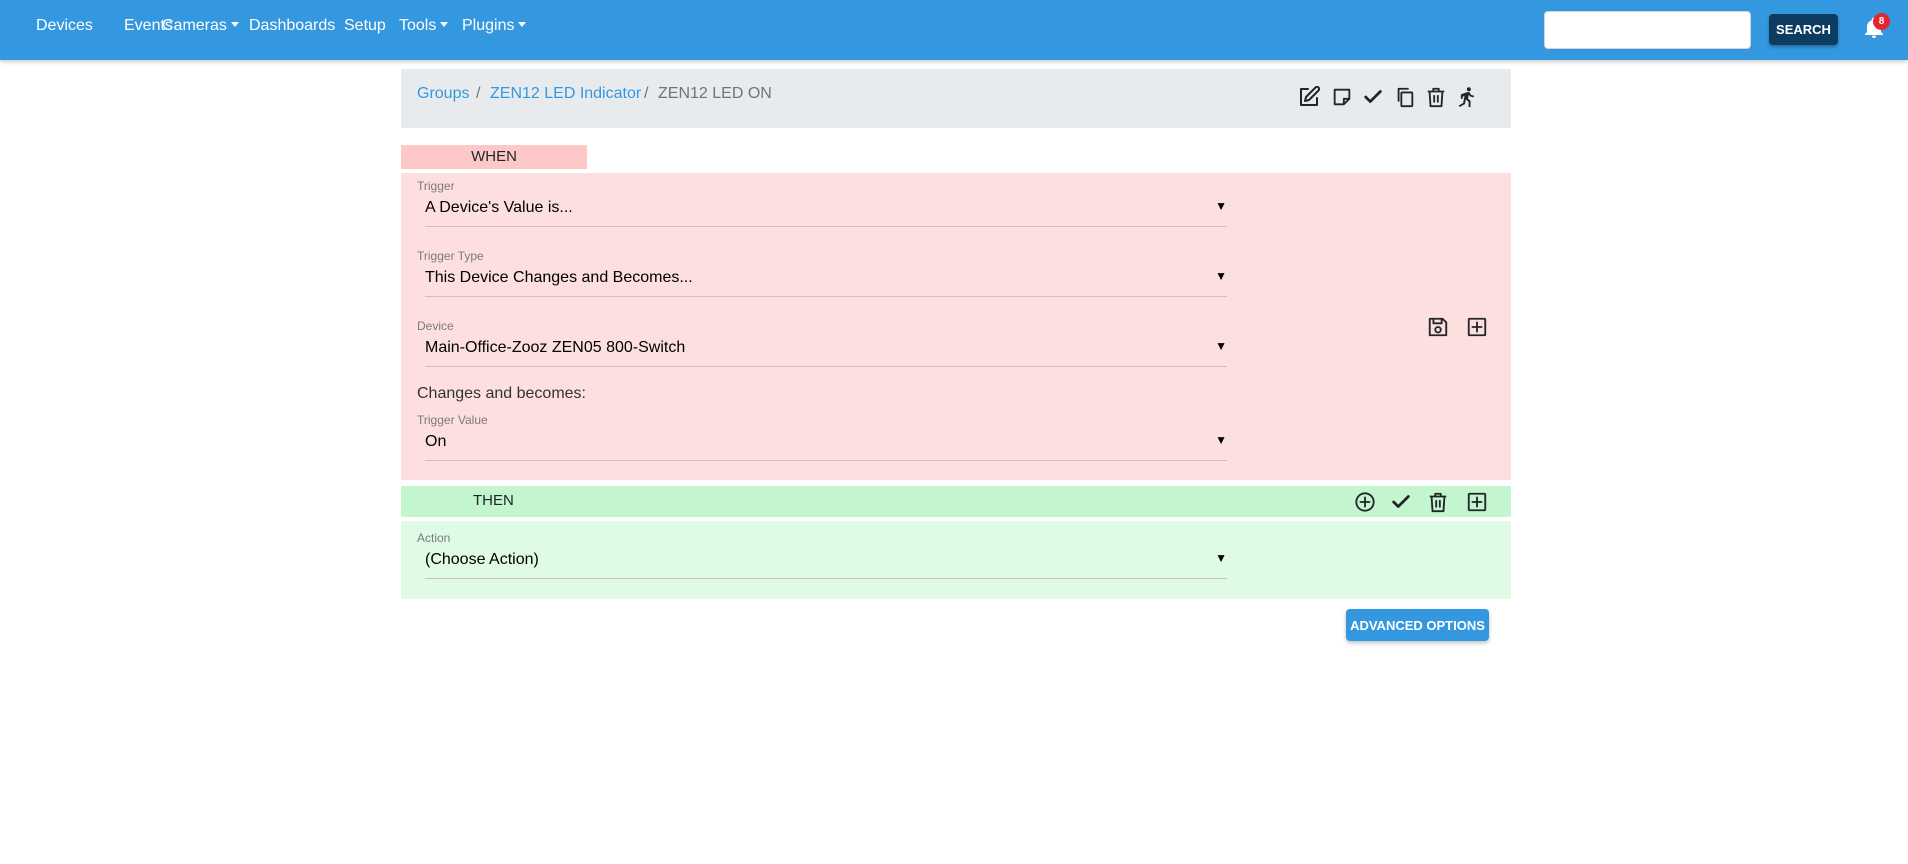 This screenshot has height=864, width=1908. Describe the element at coordinates (501, 393) in the screenshot. I see `changes-and-becomes-text: Changes and becomes:` at that location.